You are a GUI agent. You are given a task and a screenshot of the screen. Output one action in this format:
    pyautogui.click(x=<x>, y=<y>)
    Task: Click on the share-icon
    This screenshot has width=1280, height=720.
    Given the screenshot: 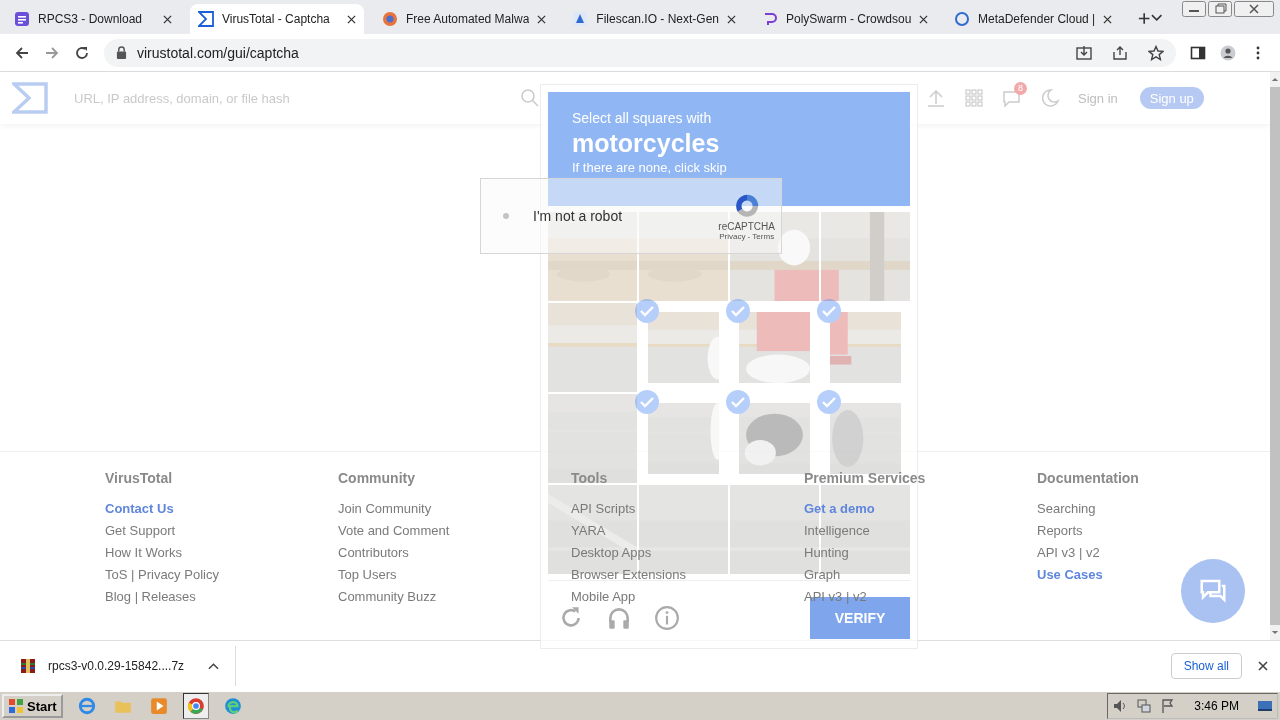 What is the action you would take?
    pyautogui.click(x=1120, y=52)
    